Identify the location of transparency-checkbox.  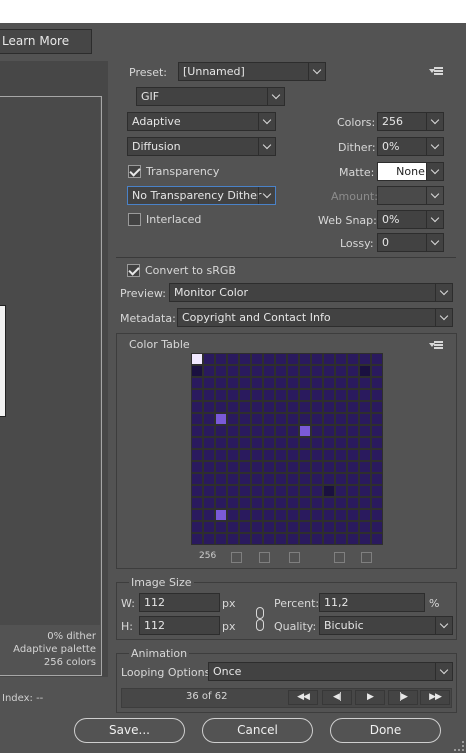
(134, 171).